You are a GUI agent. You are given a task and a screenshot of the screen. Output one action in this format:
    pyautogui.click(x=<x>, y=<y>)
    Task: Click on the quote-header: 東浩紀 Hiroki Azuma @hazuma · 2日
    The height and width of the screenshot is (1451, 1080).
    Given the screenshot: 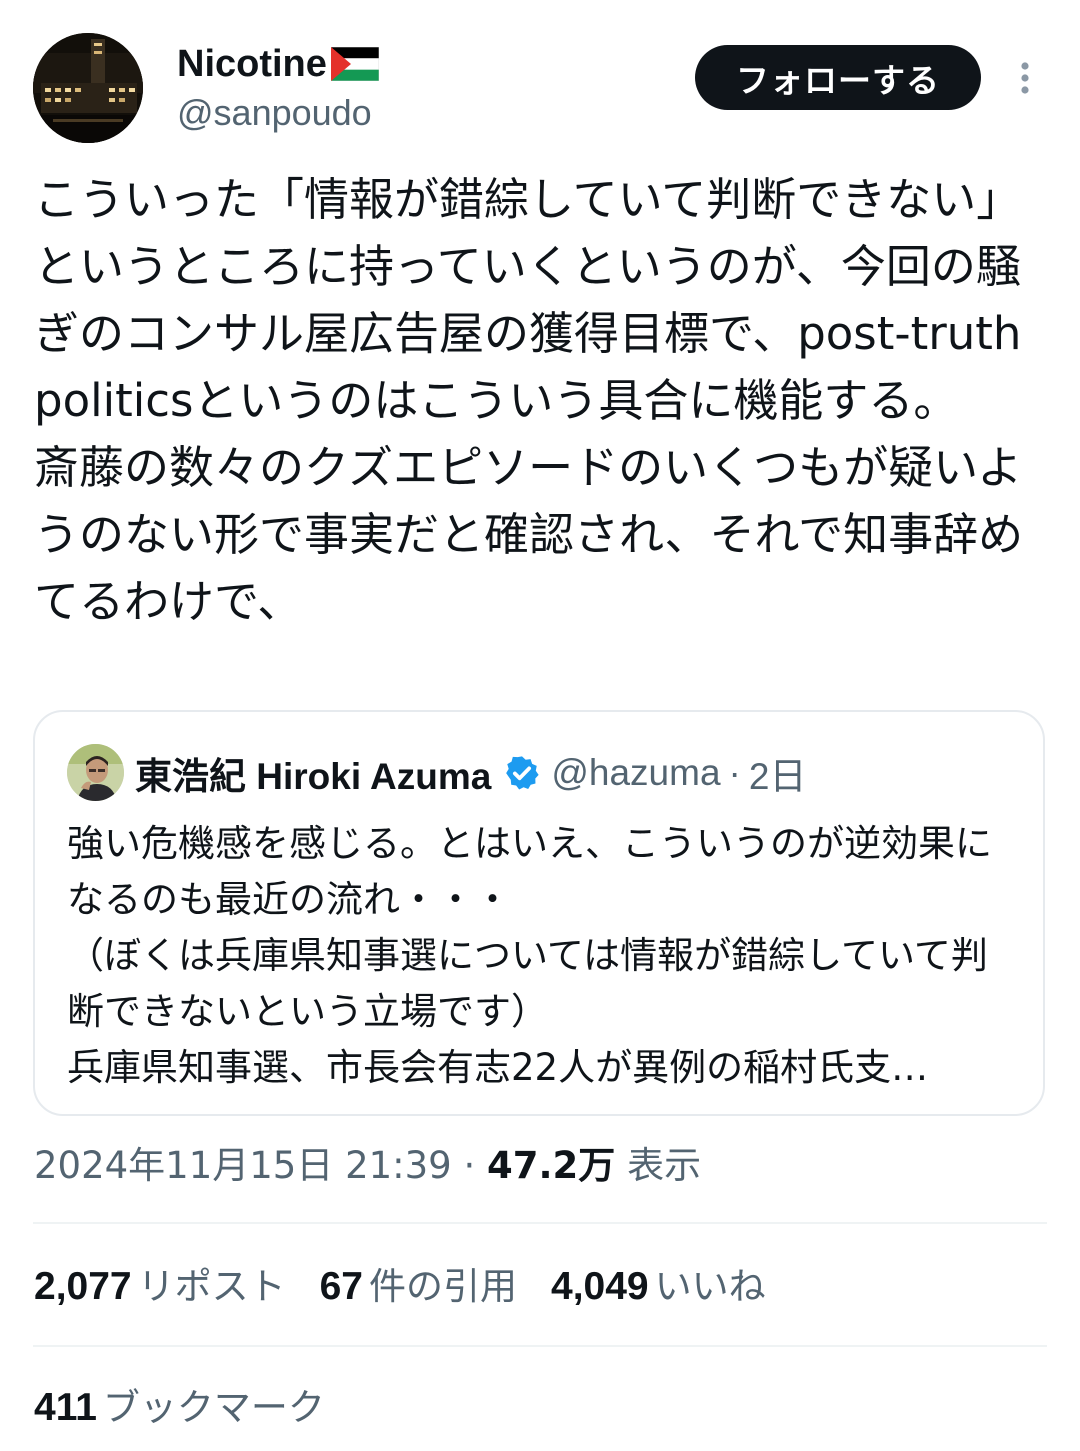 What is the action you would take?
    pyautogui.click(x=470, y=772)
    